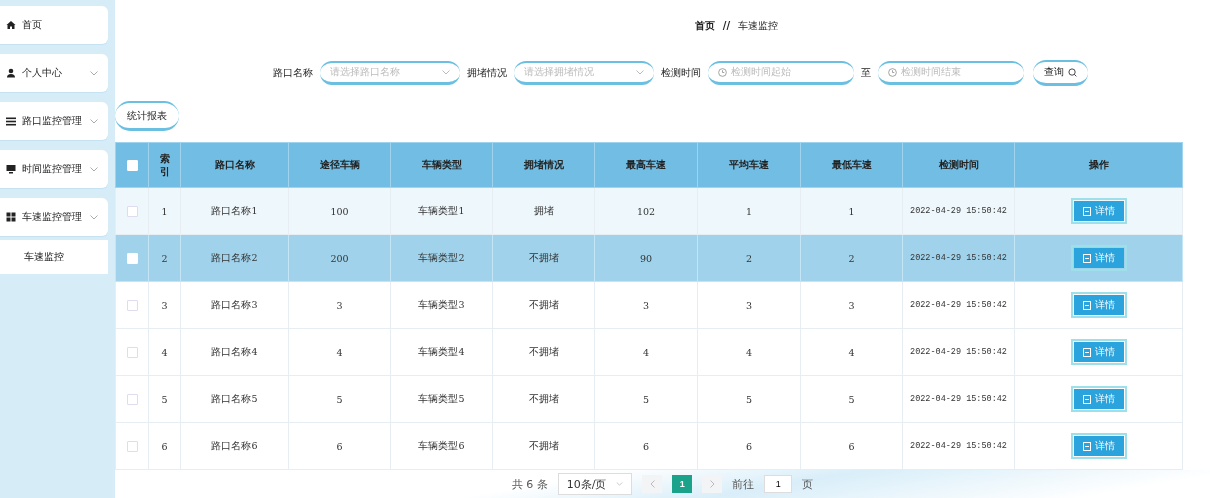 Image resolution: width=1210 pixels, height=498 pixels. I want to click on table-row: 4 路口名称4 4 车辆类型4 不拥堵 4 4 4 2022-04-29 15:50:42 详情, so click(649, 352).